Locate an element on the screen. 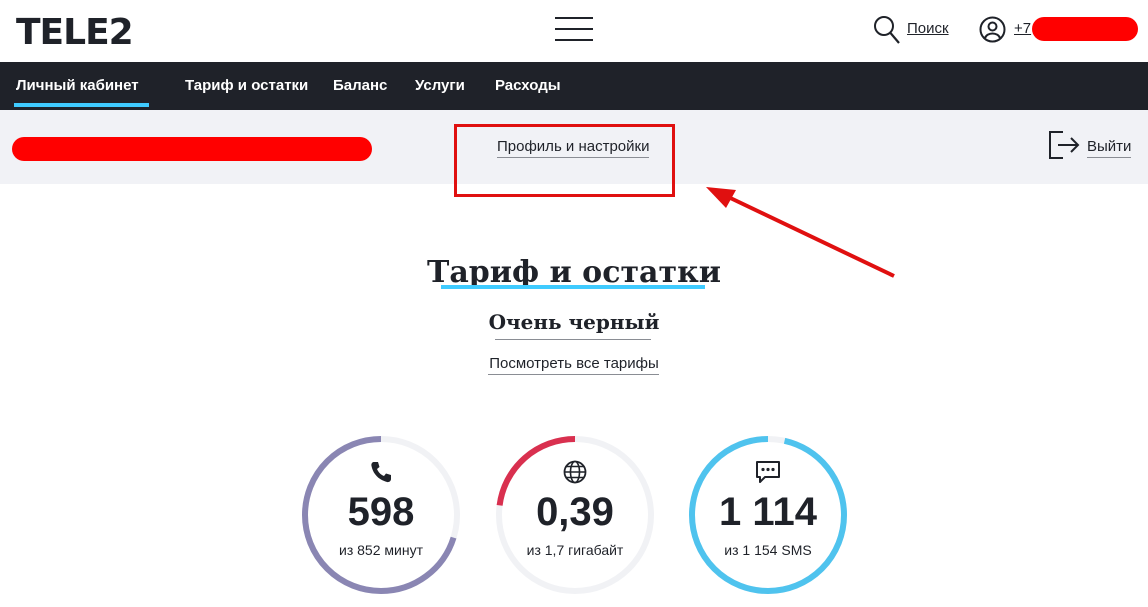  header: TELE2 Поиск +7 is located at coordinates (574, 31).